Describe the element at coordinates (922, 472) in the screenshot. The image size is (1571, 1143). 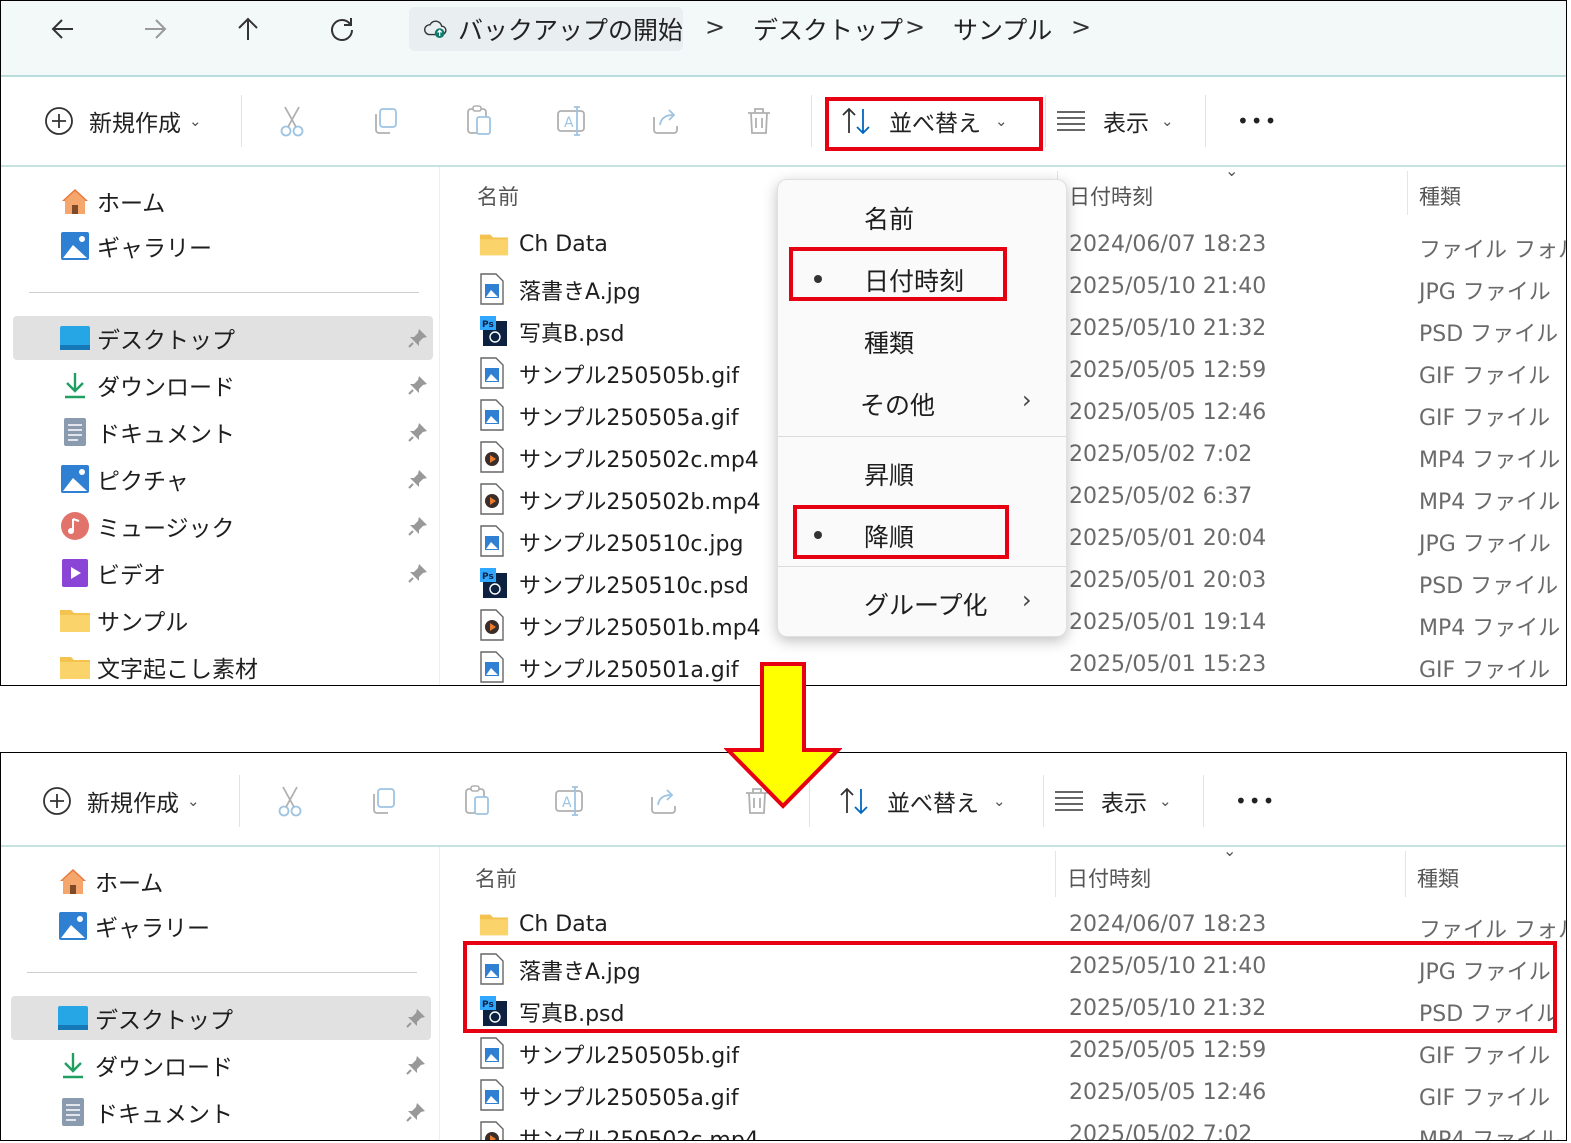
I see `sort-menu-item-ascending: 昇順` at that location.